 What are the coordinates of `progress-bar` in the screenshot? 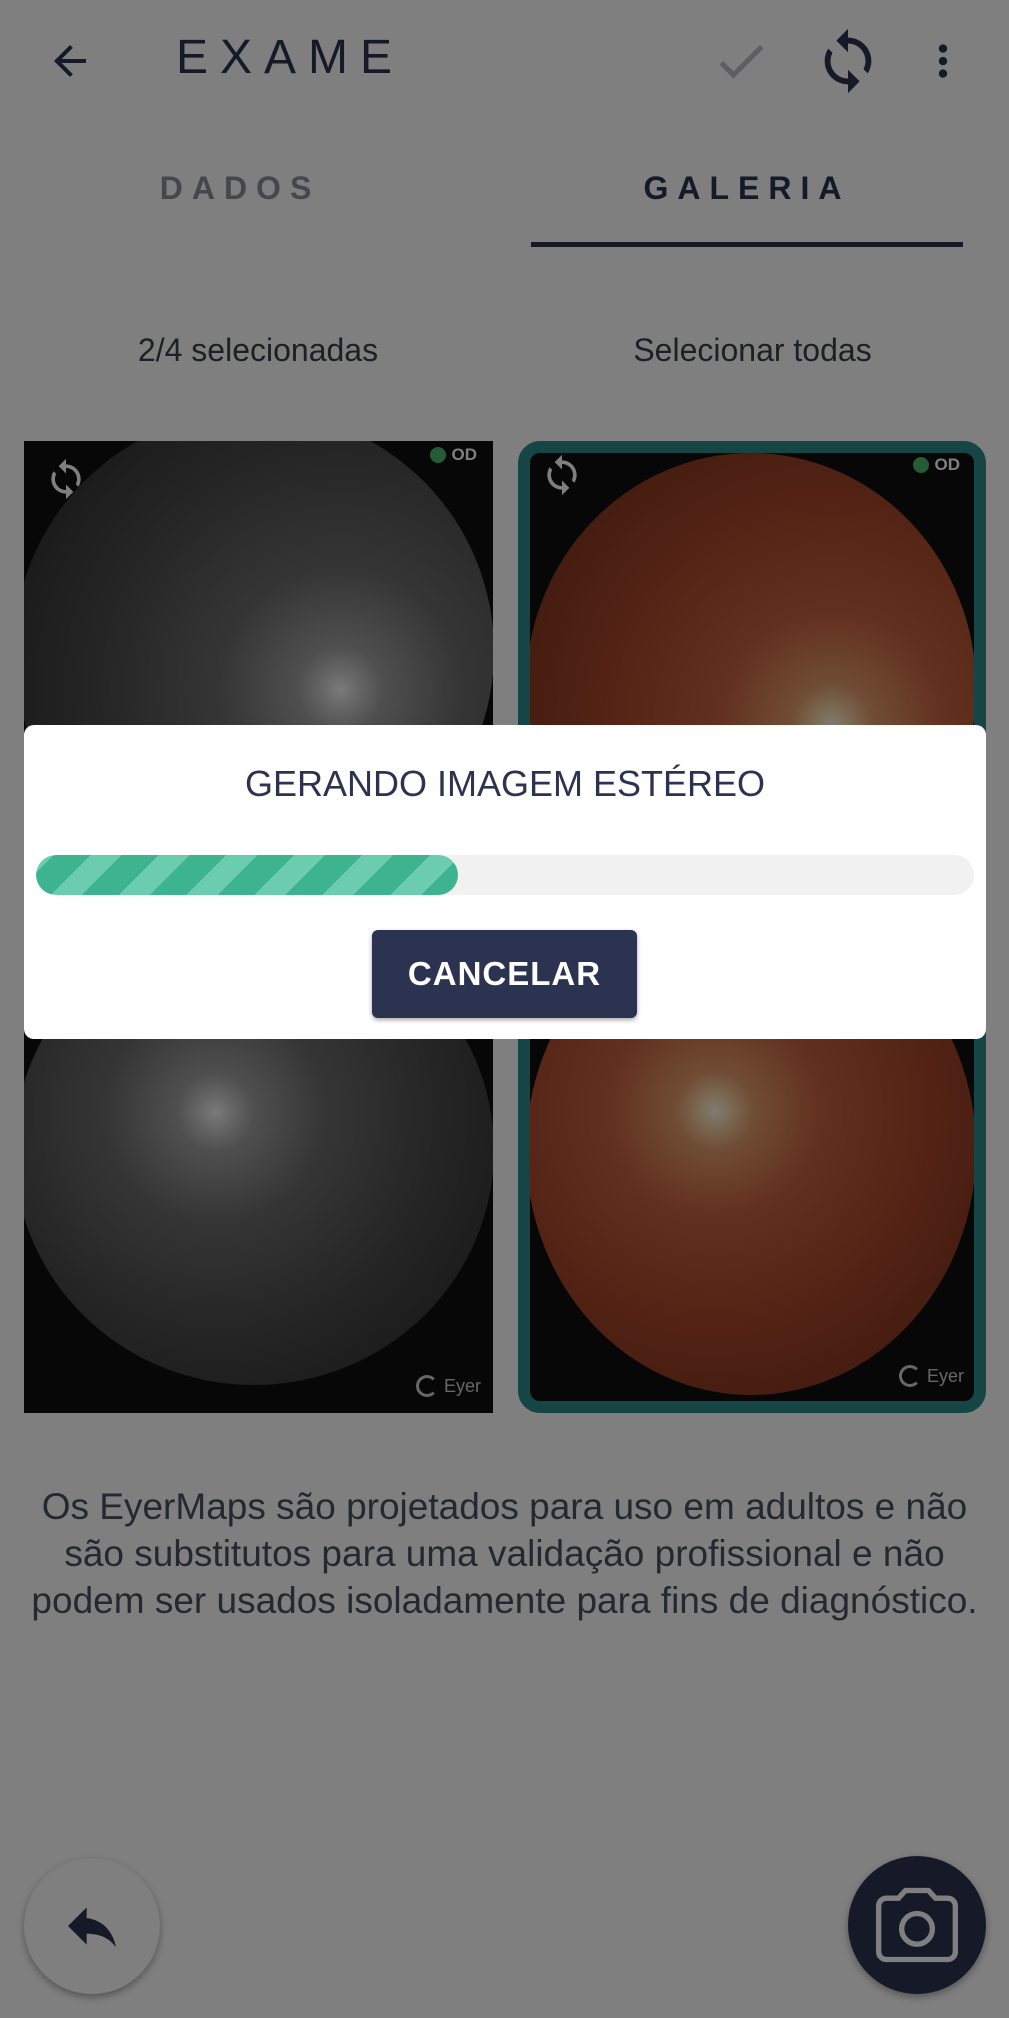 It's located at (505, 875).